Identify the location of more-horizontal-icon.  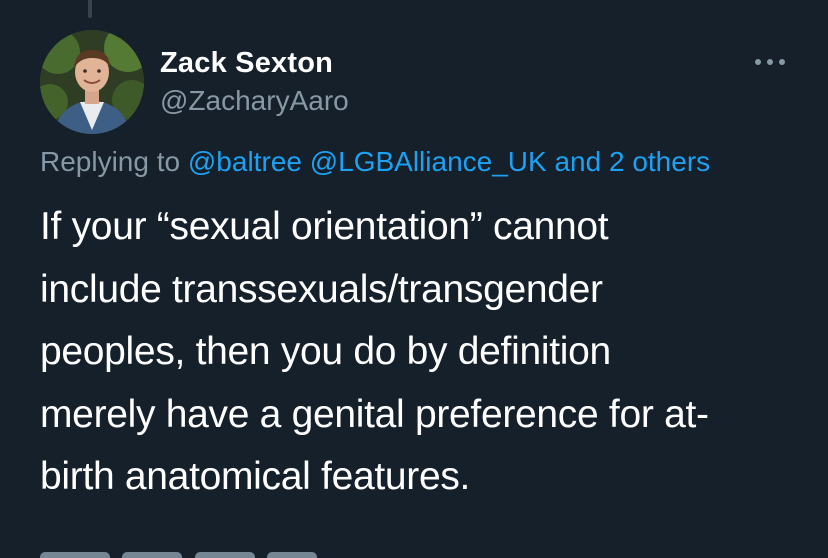
(770, 62).